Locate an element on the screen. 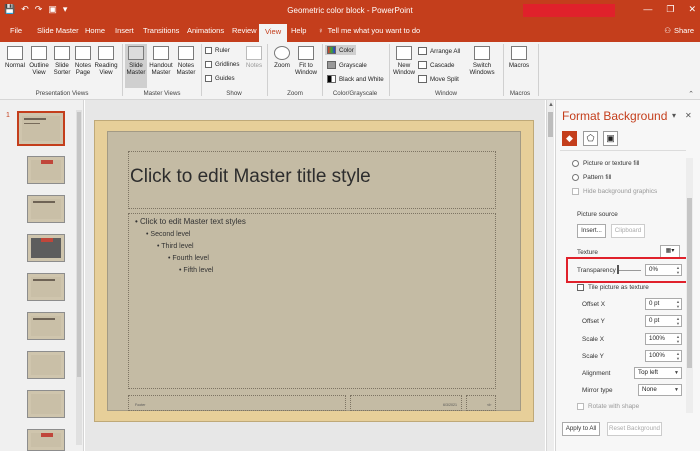 This screenshot has width=700, height=451. macros-button: Macros is located at coordinates (519, 57).